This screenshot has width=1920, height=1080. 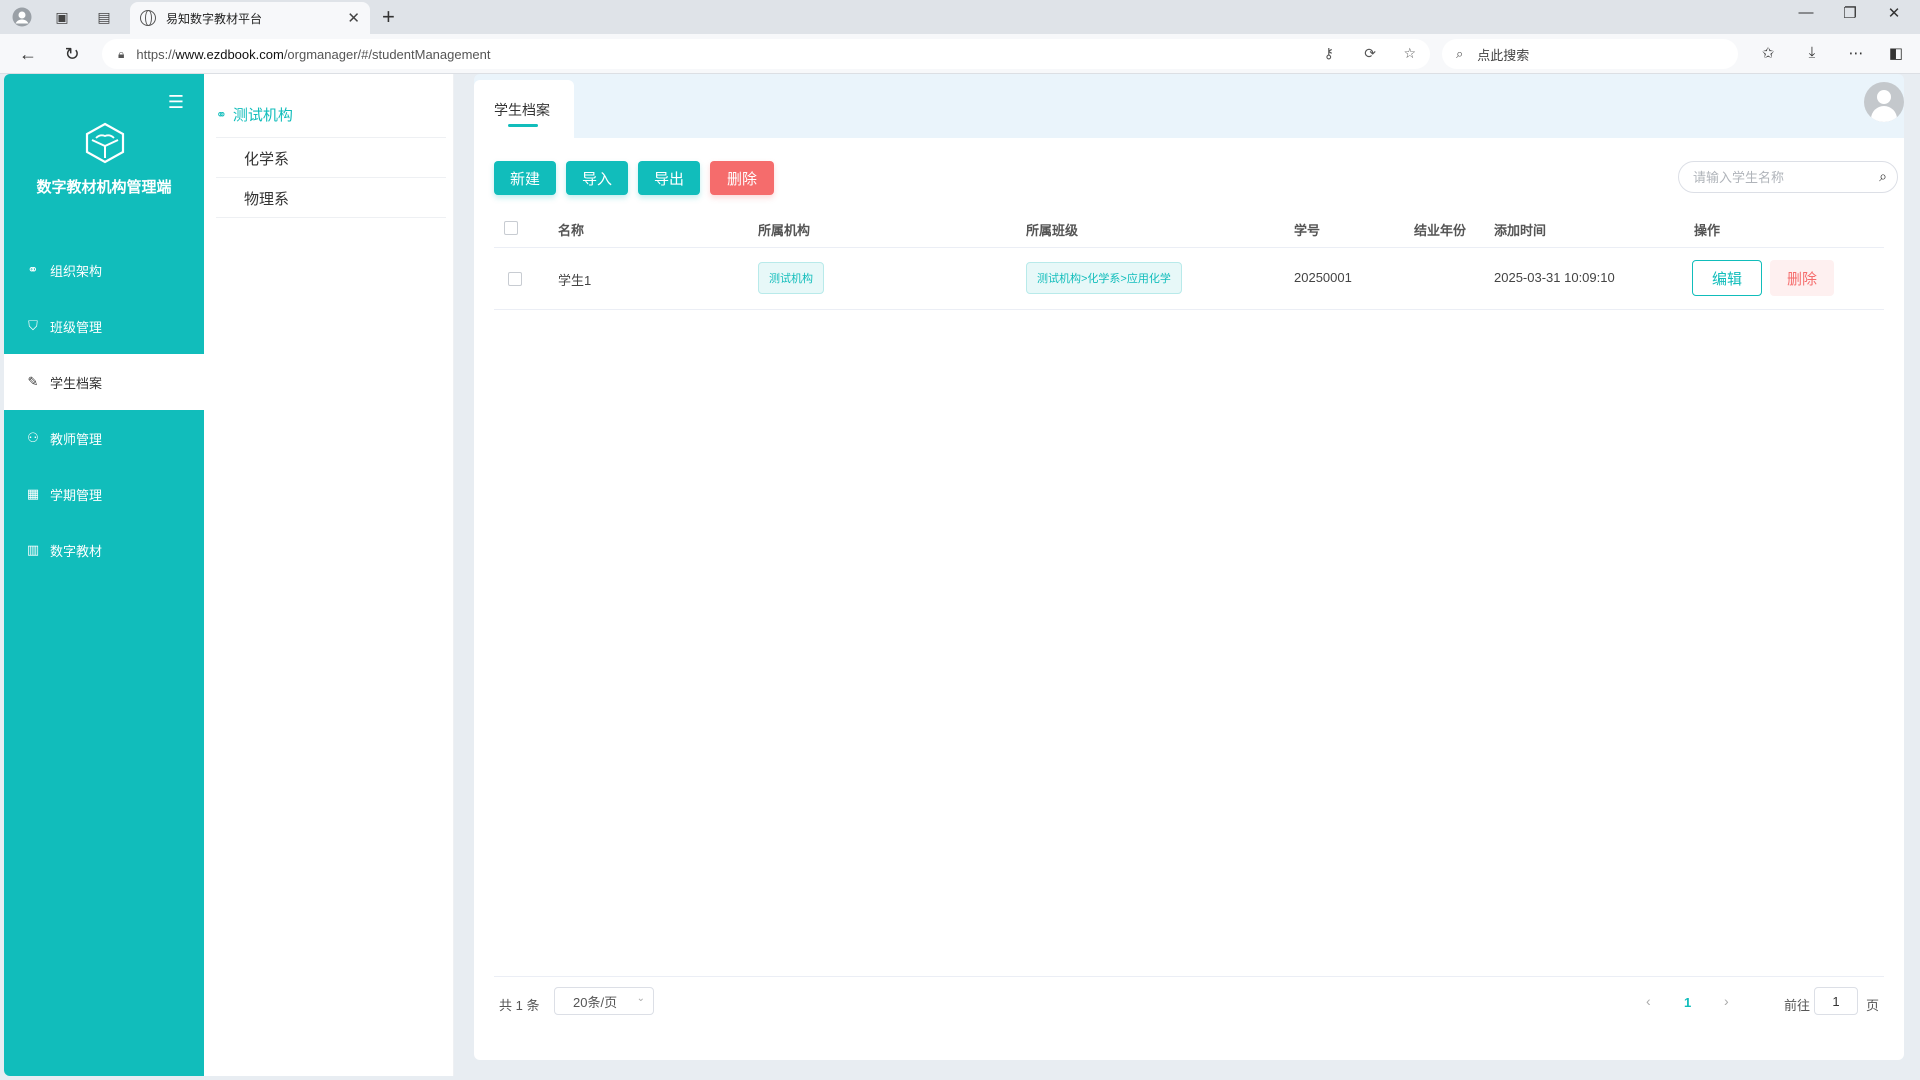 I want to click on new-button: 新建, so click(x=525, y=178).